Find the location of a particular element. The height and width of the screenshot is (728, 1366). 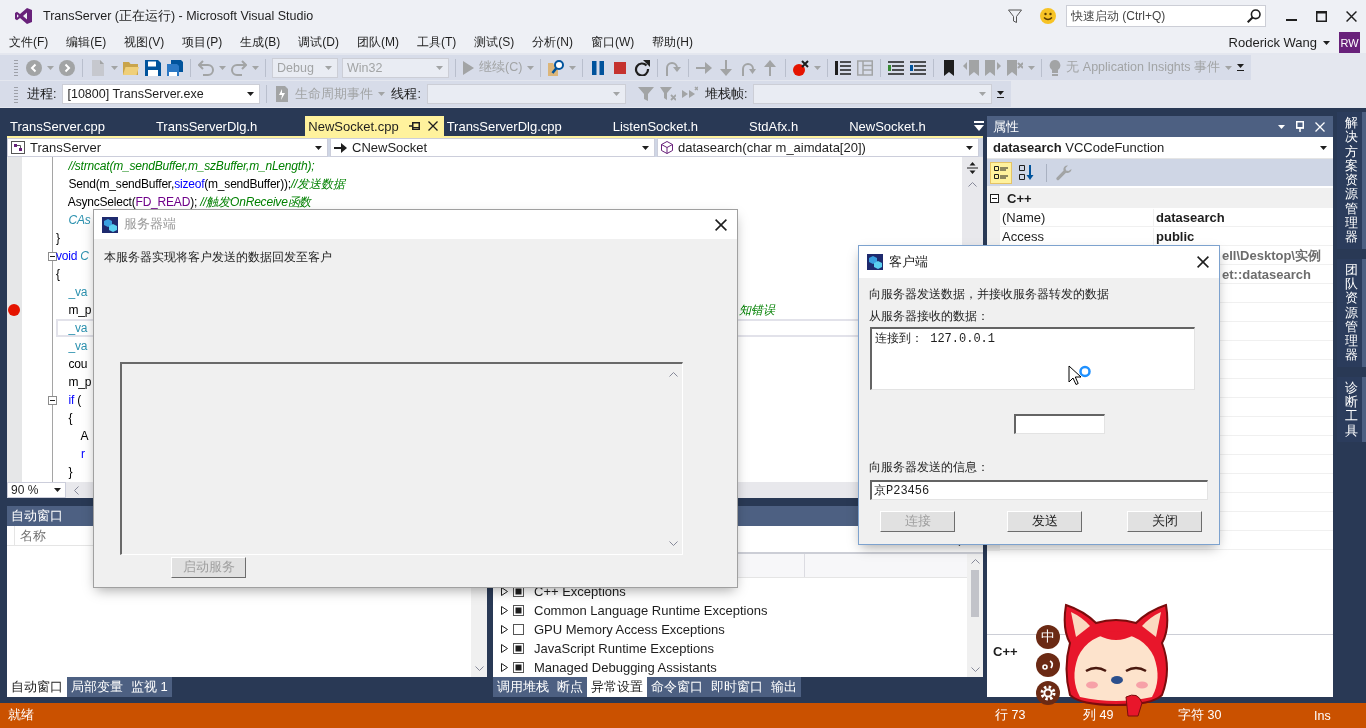

received-data-field: 连接到： 127.0.0.1 is located at coordinates (1032, 358).